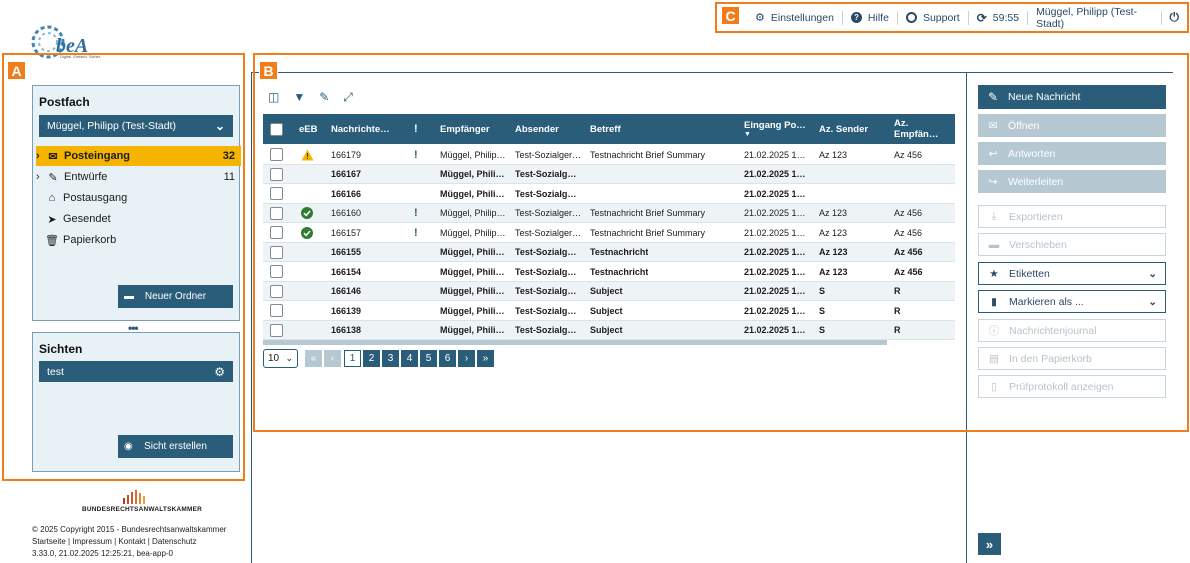 This screenshot has height=563, width=1190. Describe the element at coordinates (606, 310) in the screenshot. I see `subject-cell: Subject` at that location.